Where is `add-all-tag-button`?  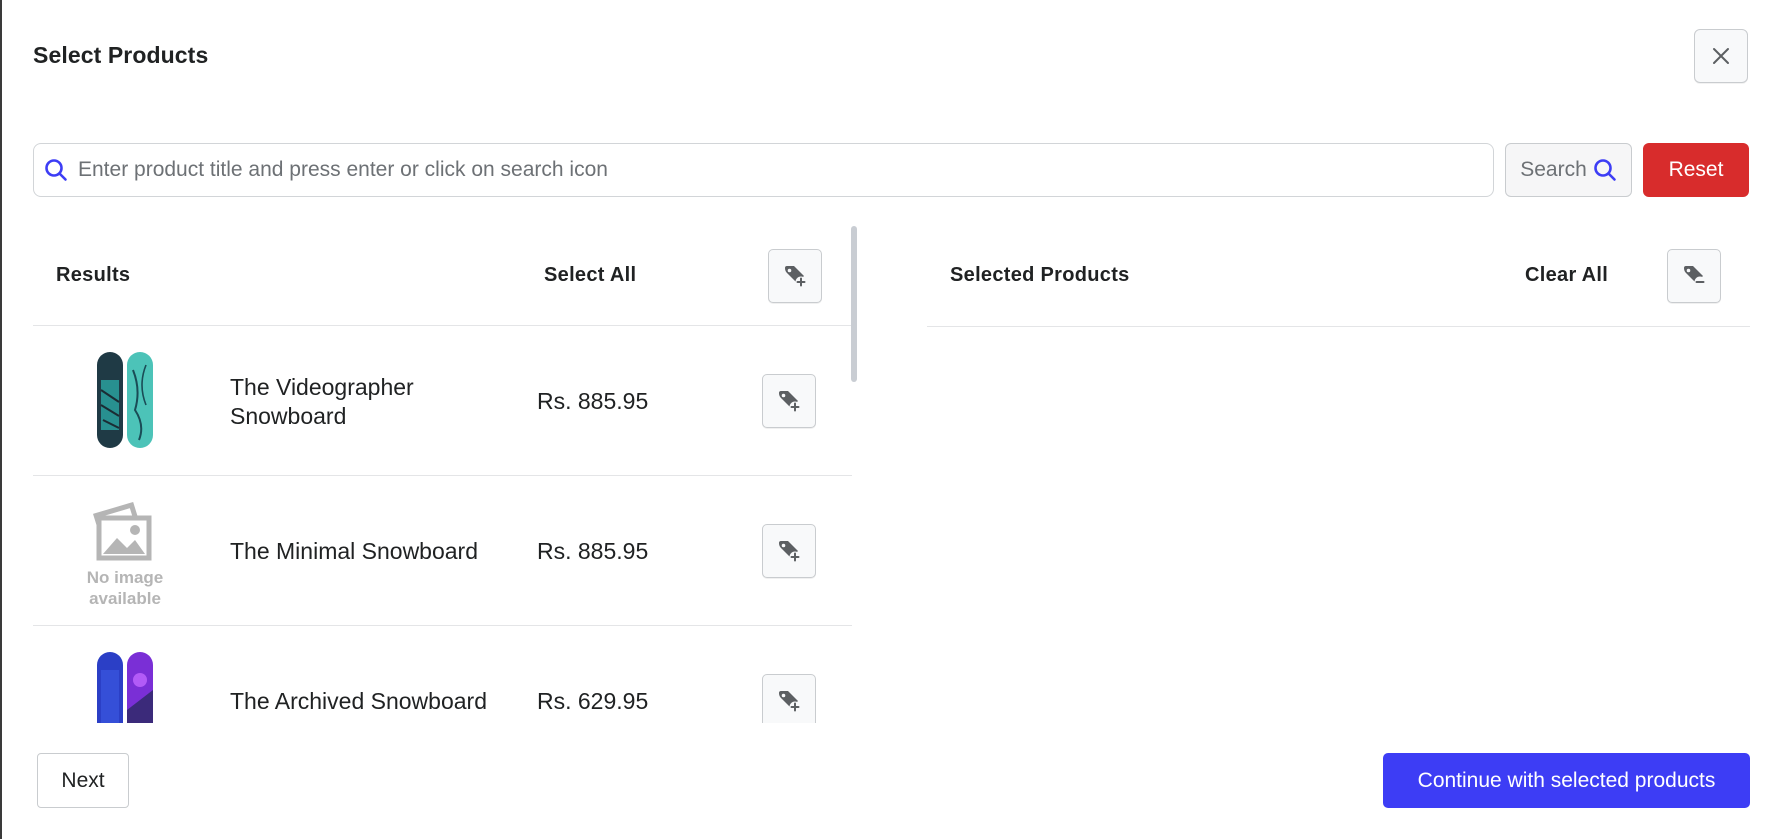 add-all-tag-button is located at coordinates (795, 276).